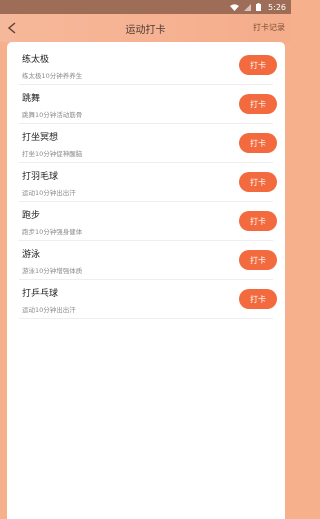 This screenshot has height=519, width=320. What do you see at coordinates (52, 154) in the screenshot?
I see `item-description: 打坐10分钟促神醒脑` at bounding box center [52, 154].